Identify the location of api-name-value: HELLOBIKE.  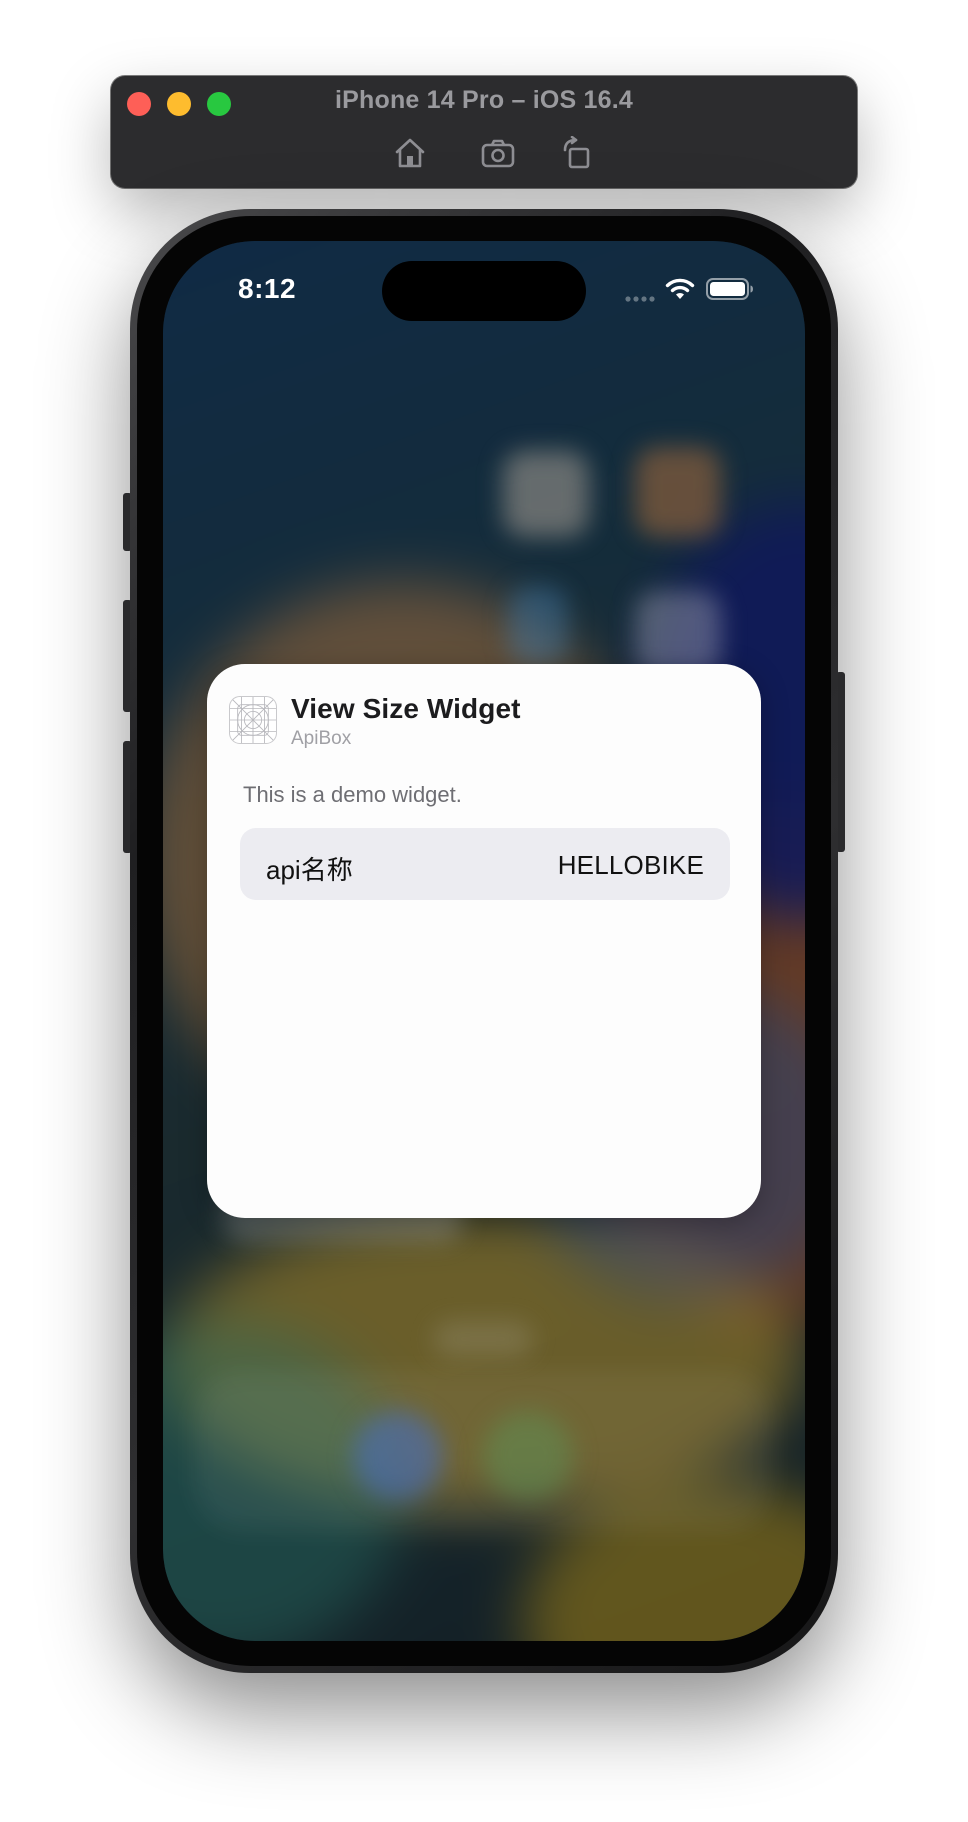
(630, 865).